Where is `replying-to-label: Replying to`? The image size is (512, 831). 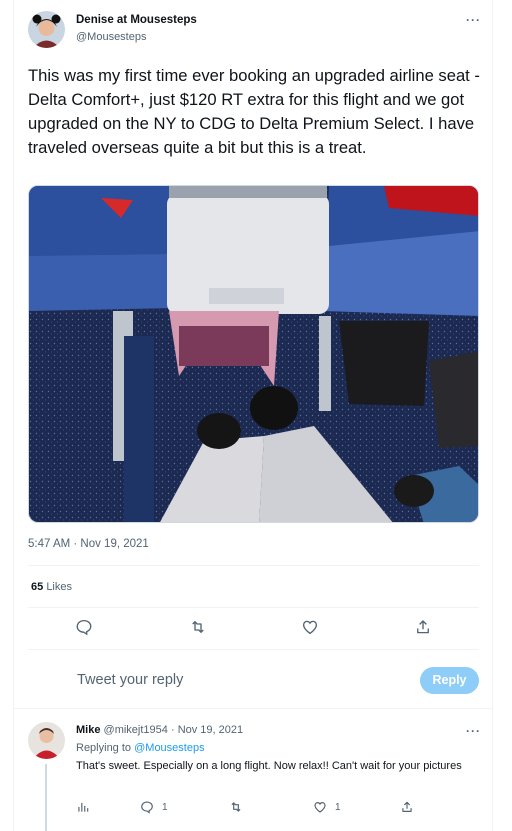 replying-to-label: Replying to is located at coordinates (104, 748).